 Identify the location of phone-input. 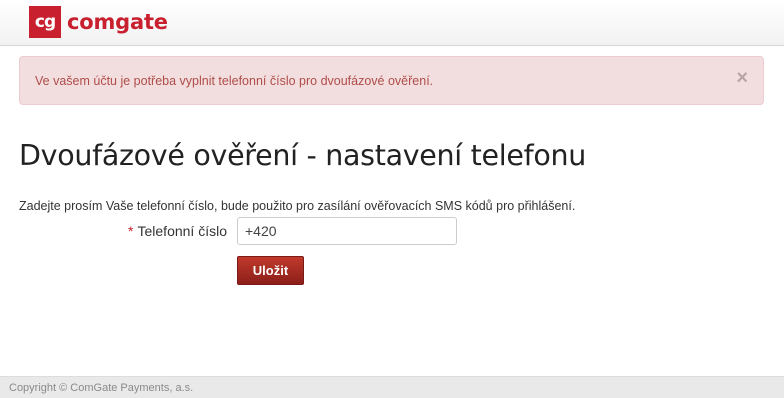
(347, 231).